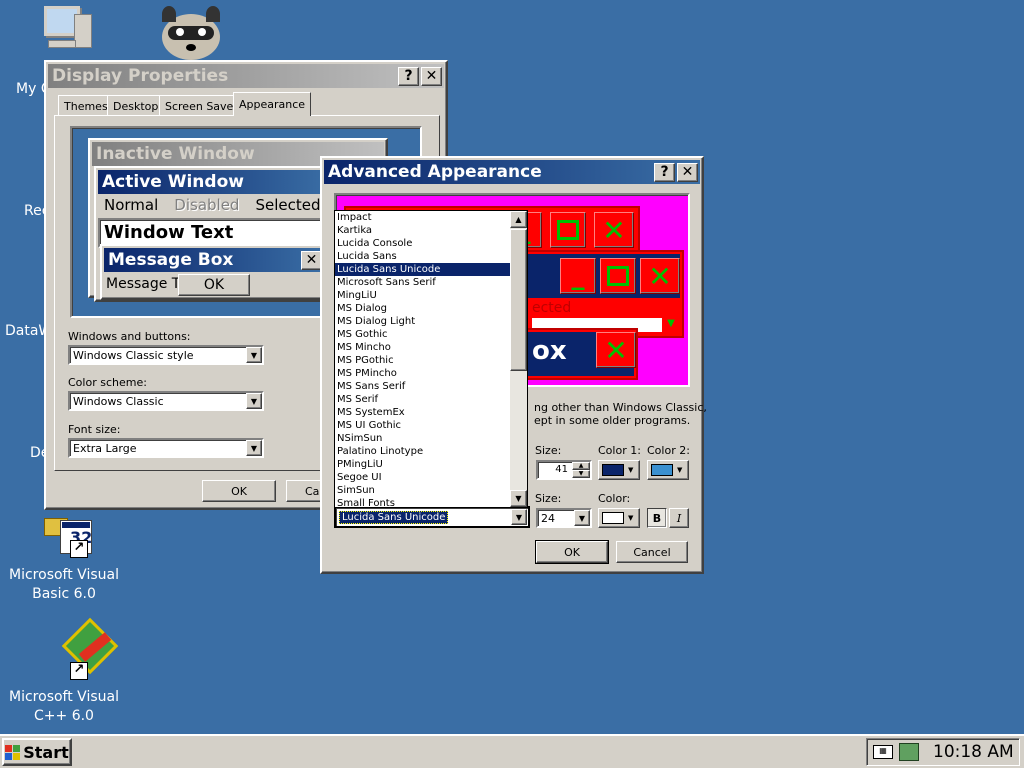  I want to click on font-list-item: PMingLiU, so click(431, 464).